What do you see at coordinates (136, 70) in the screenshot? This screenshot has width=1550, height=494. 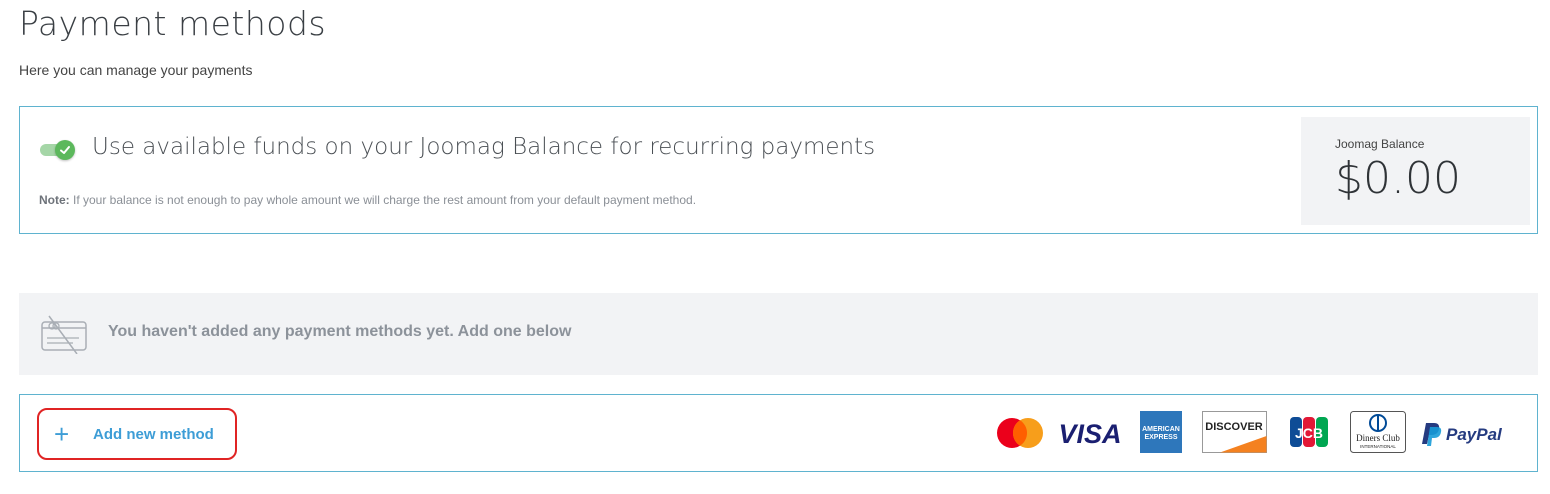 I see `page-subtitle: Here you can manage your payments` at bounding box center [136, 70].